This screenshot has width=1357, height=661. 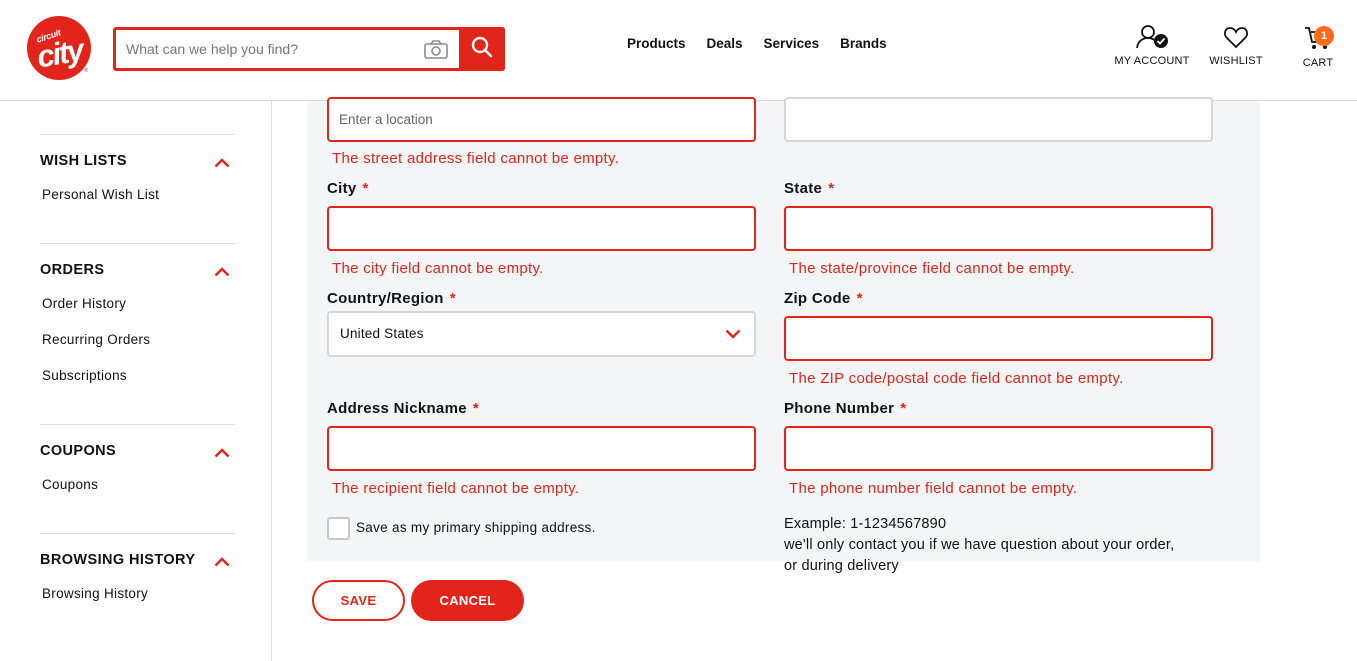 I want to click on address-nickname-error: The recipient field cannot be empty., so click(x=456, y=488).